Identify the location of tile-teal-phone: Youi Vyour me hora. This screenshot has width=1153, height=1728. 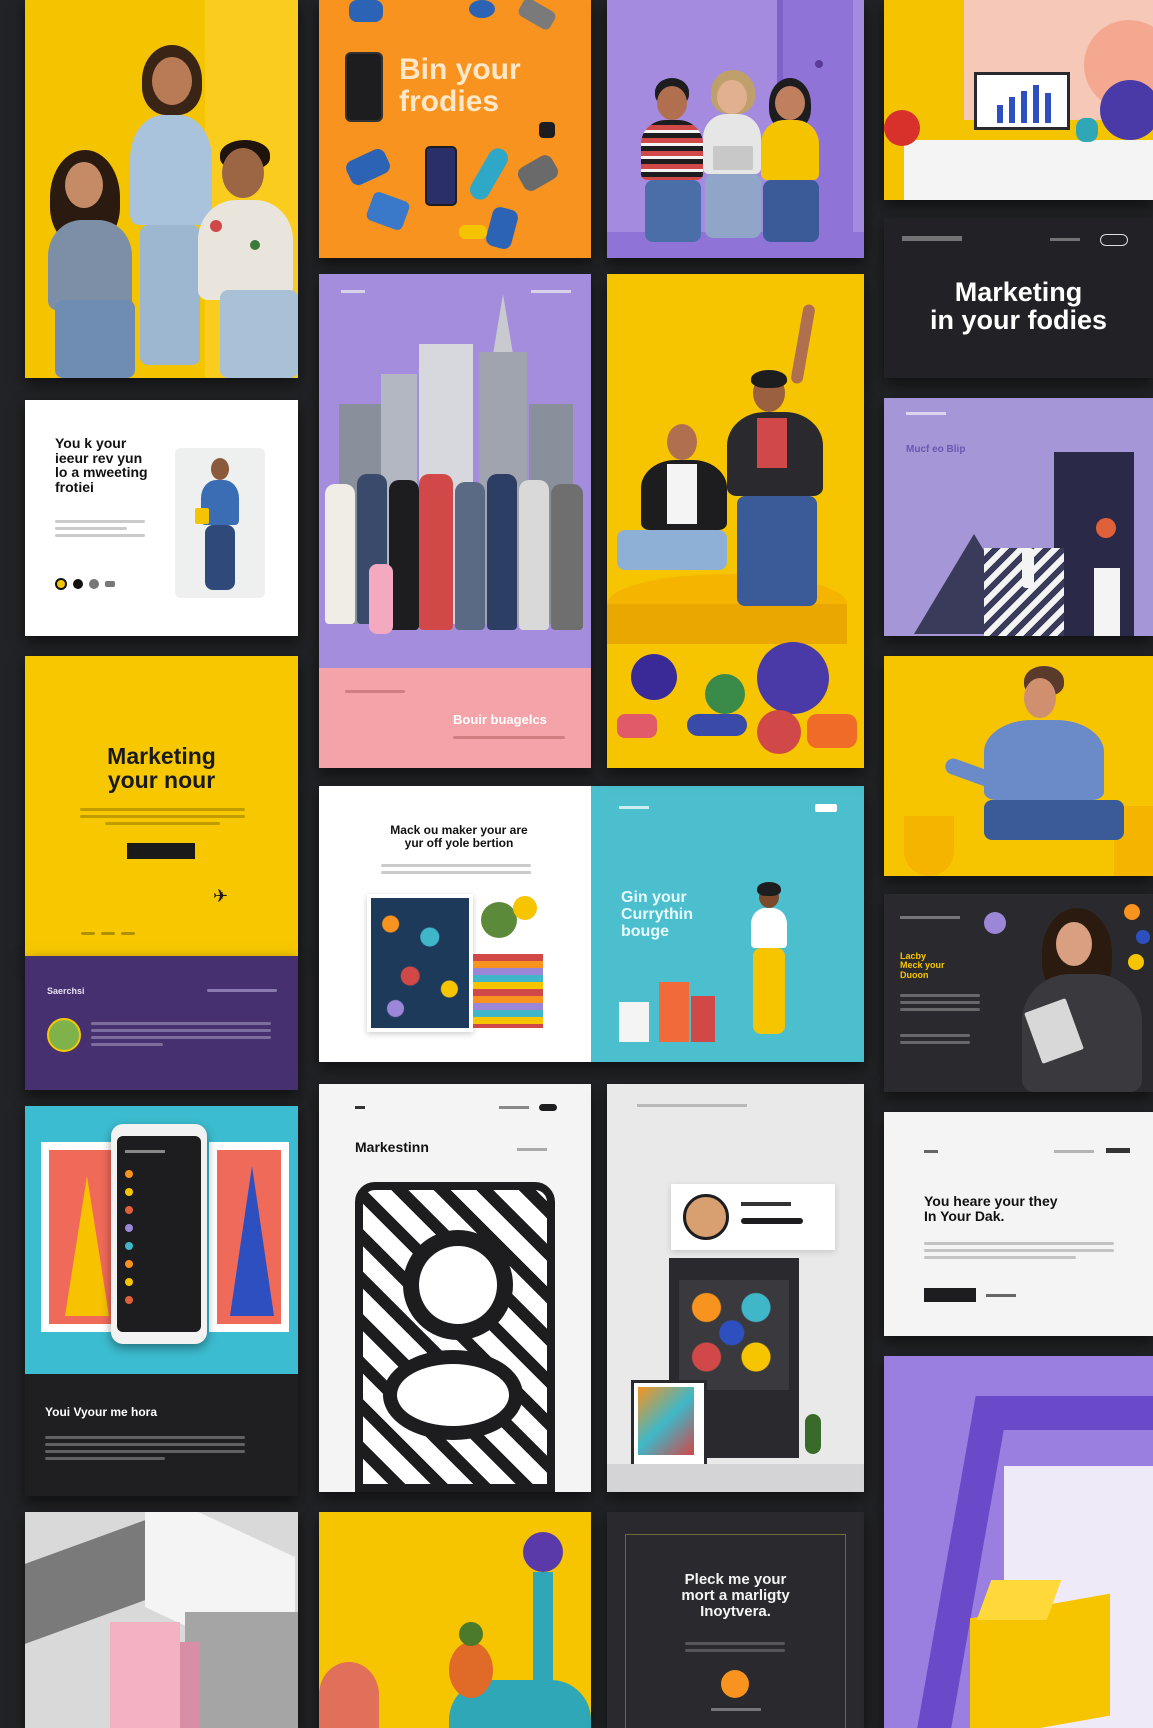
(161, 1301).